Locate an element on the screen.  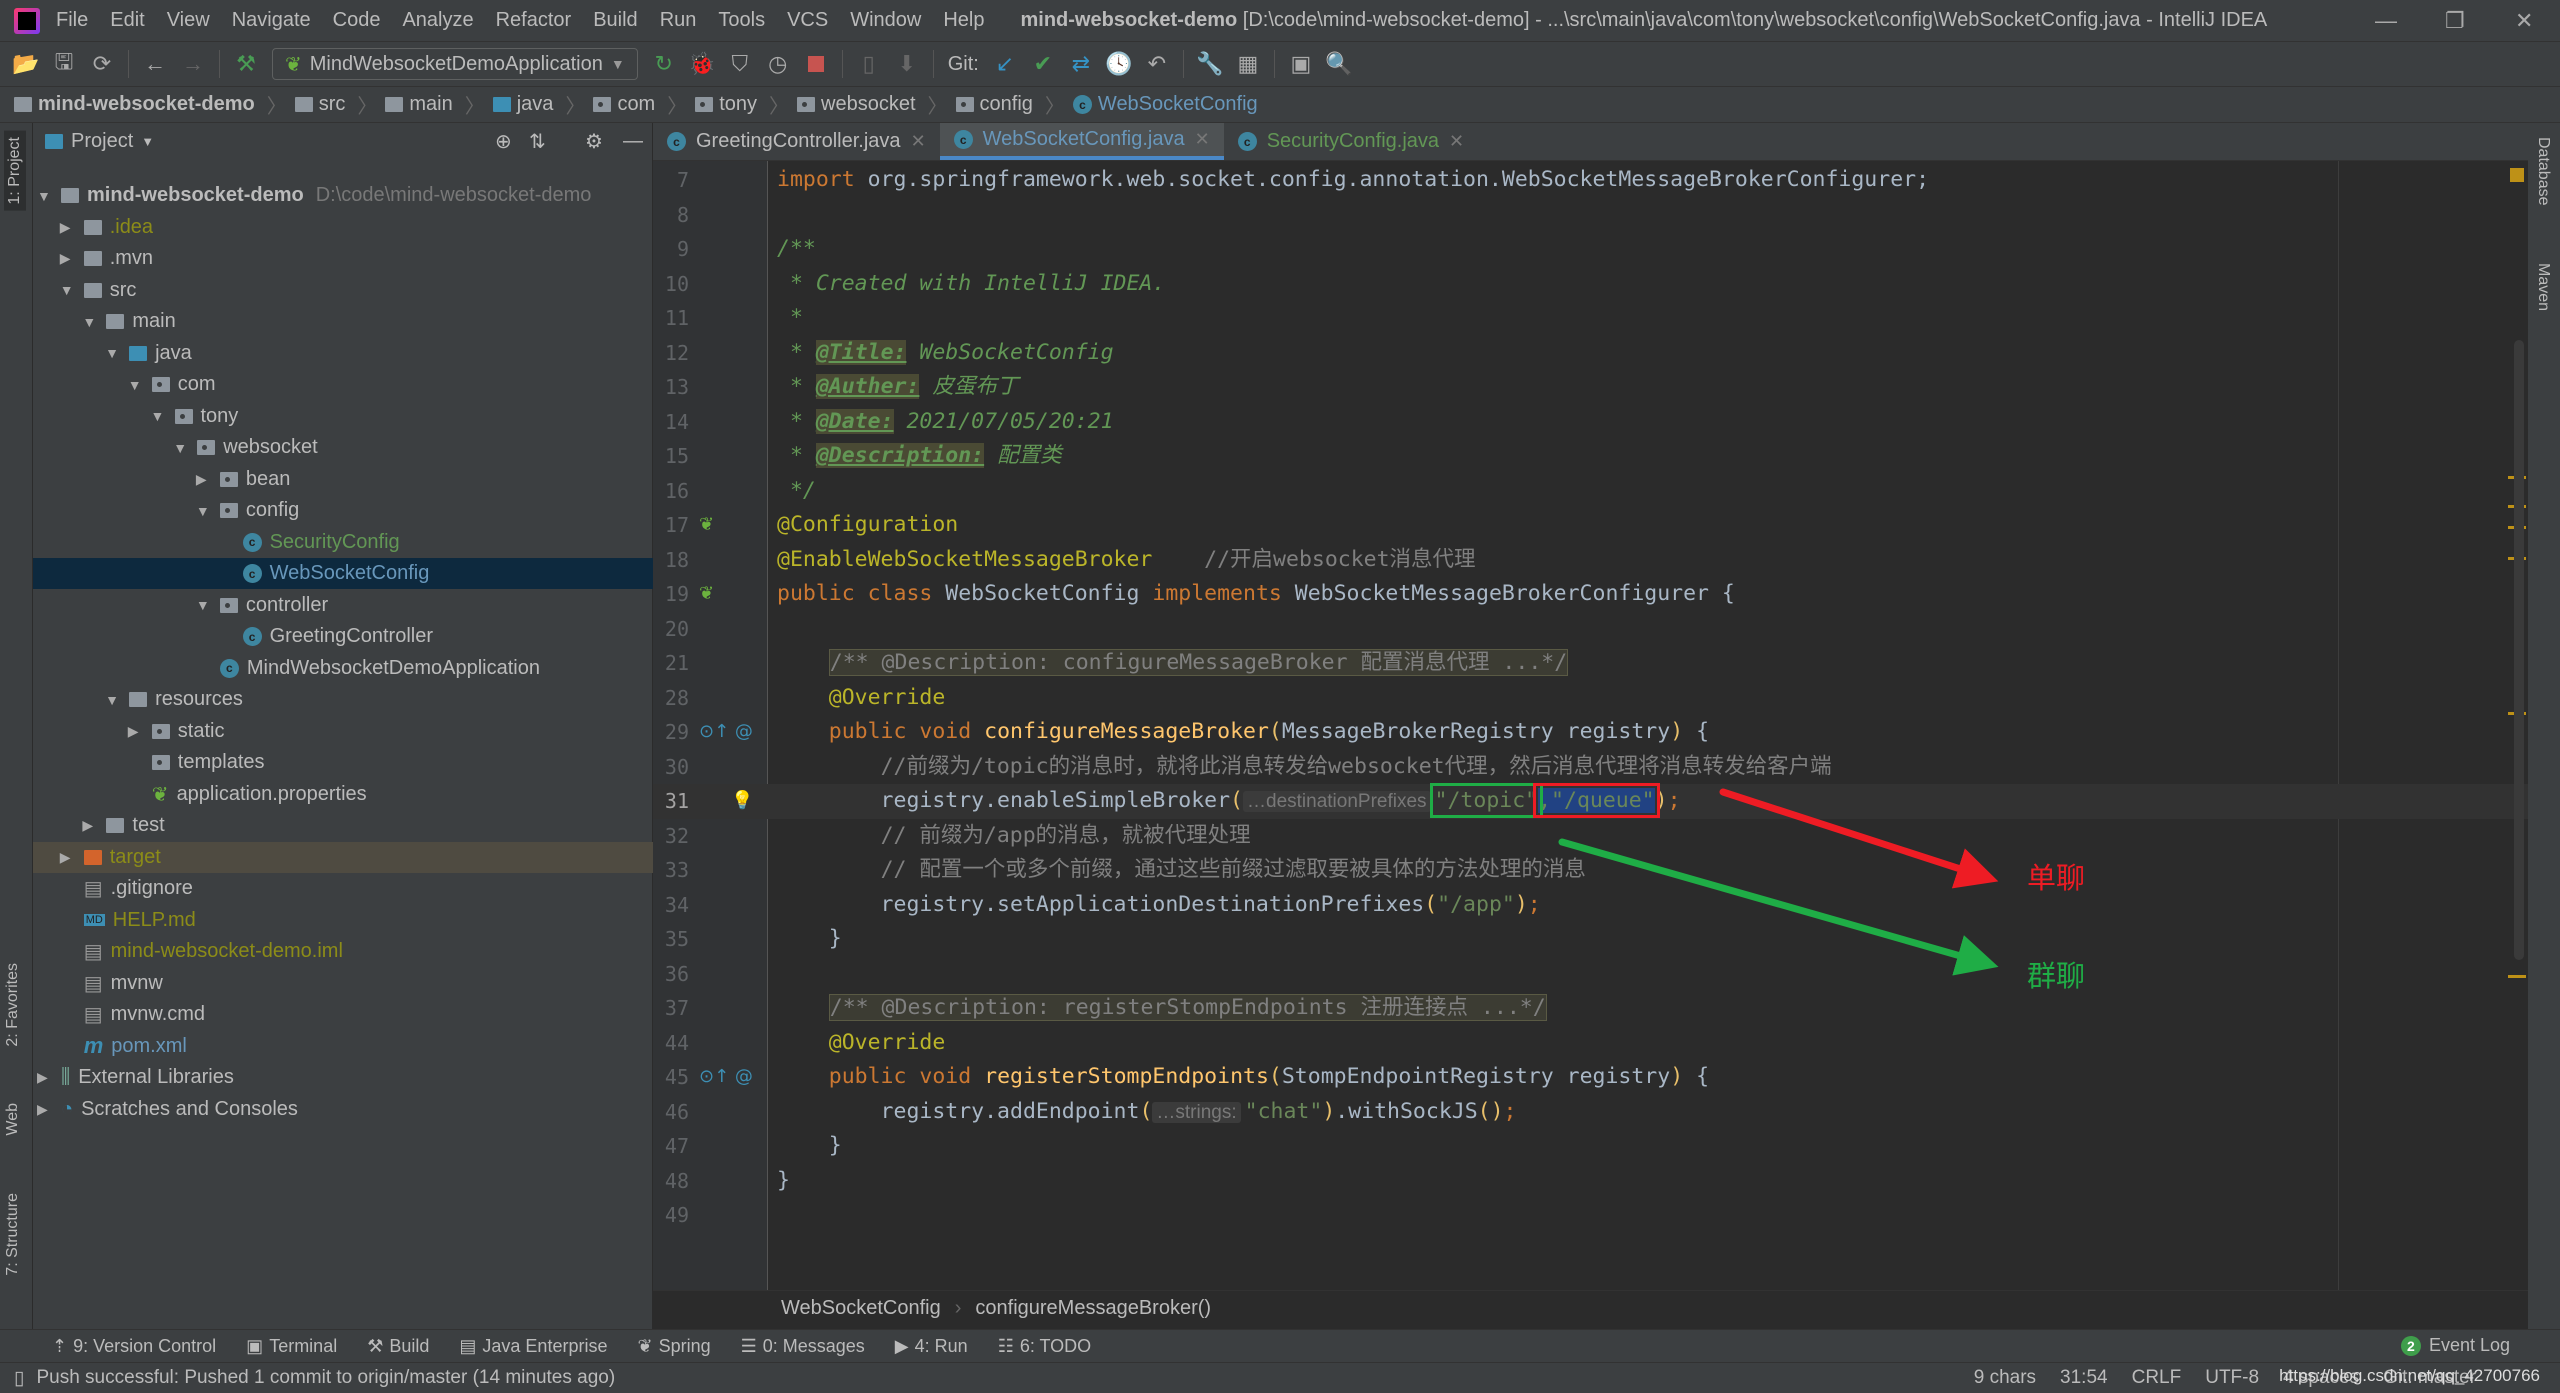
tool-window-todo: ☷ 6: TODO is located at coordinates (1045, 1346).